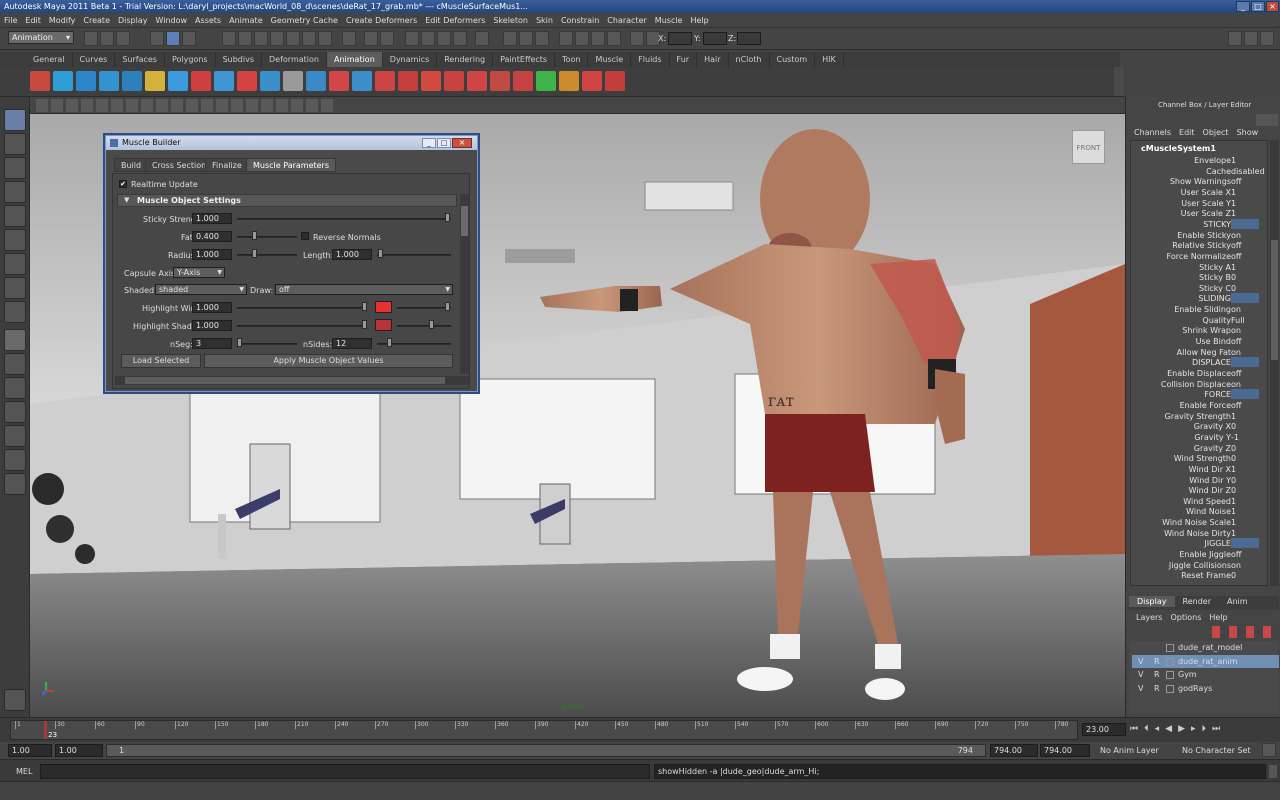  Describe the element at coordinates (212, 307) in the screenshot. I see `highlight-wire-input: 1.000` at that location.